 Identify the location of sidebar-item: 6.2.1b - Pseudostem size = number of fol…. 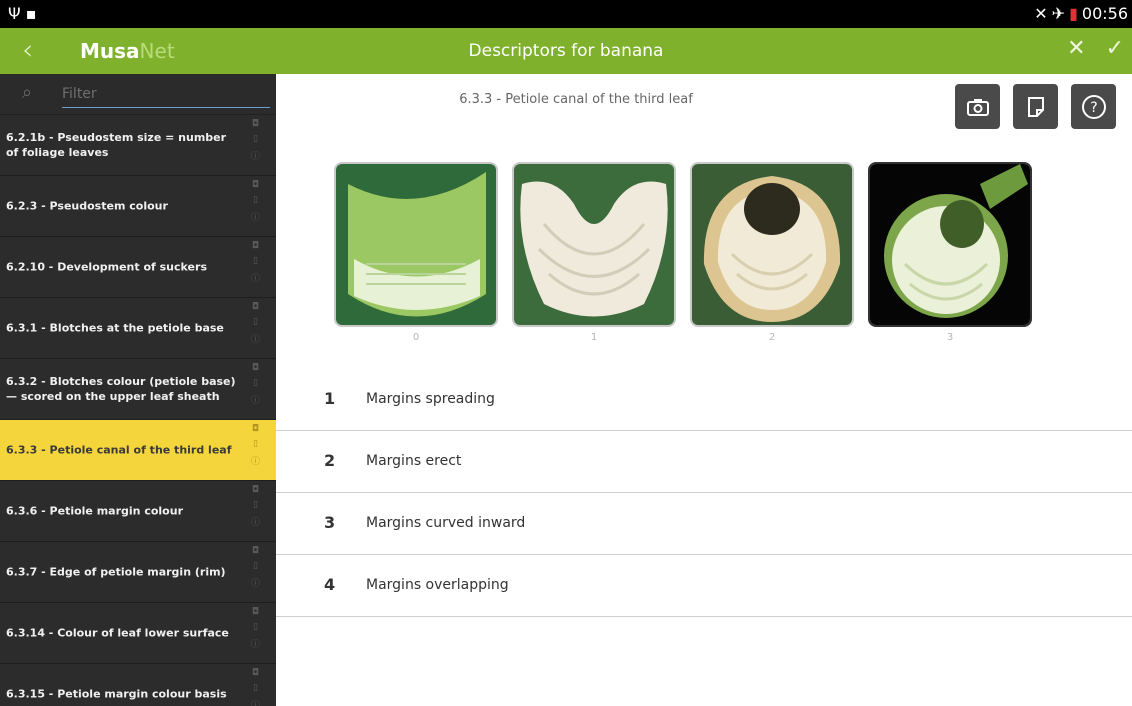
(138, 145).